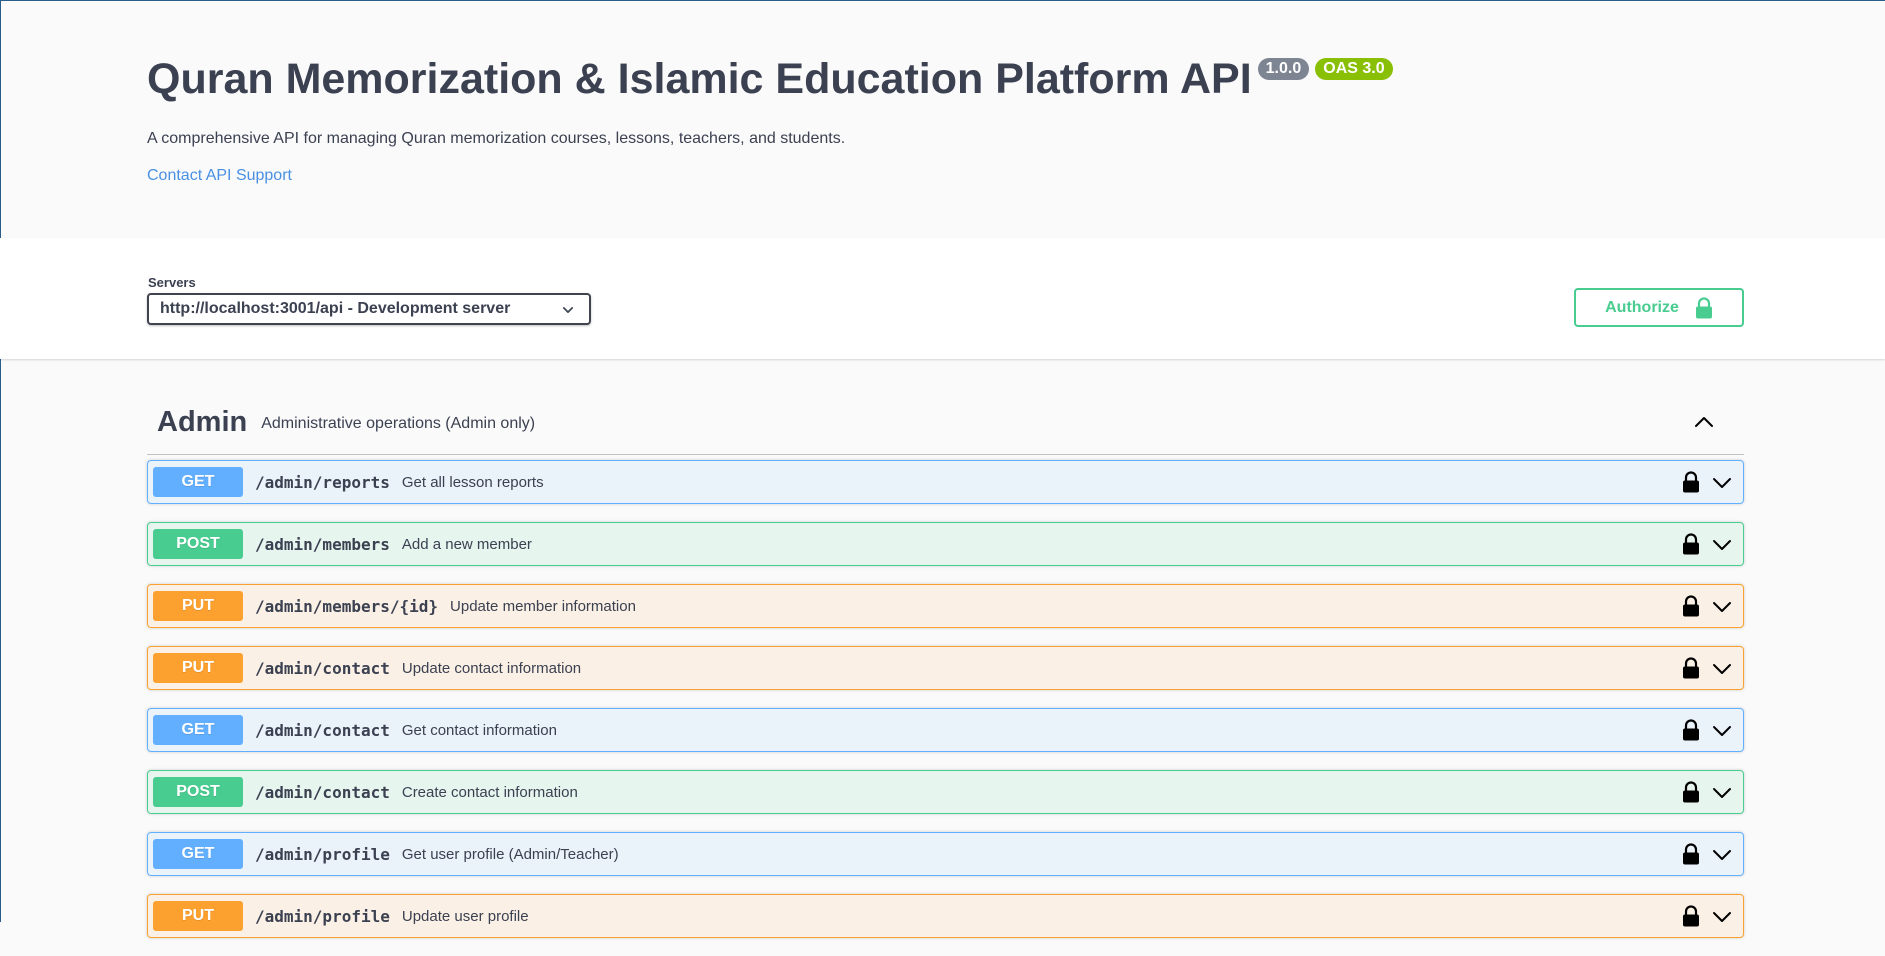  I want to click on authorize-button: Authorize, so click(1659, 307).